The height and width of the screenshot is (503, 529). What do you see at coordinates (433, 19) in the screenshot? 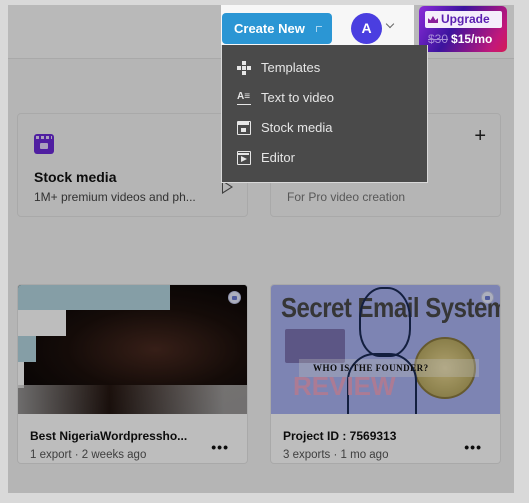
I see `crown-icon` at bounding box center [433, 19].